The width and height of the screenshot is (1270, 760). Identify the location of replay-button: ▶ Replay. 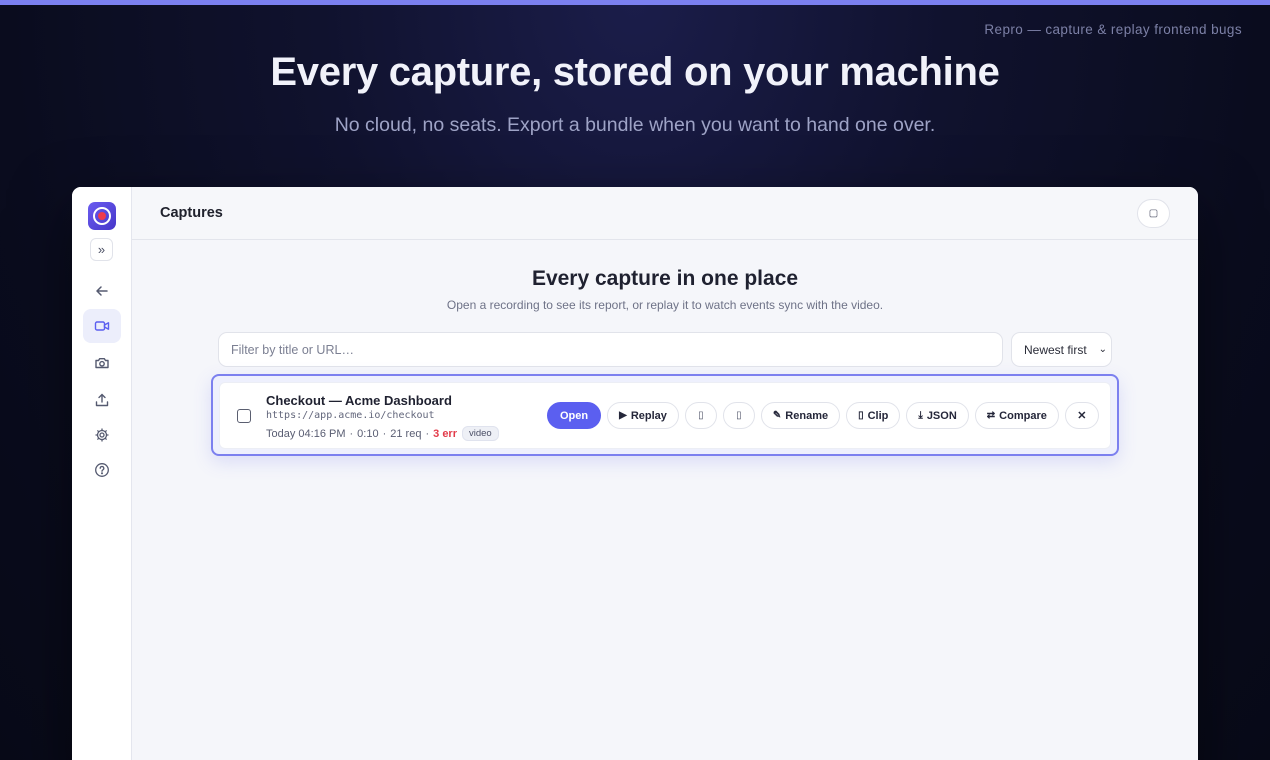
(643, 415).